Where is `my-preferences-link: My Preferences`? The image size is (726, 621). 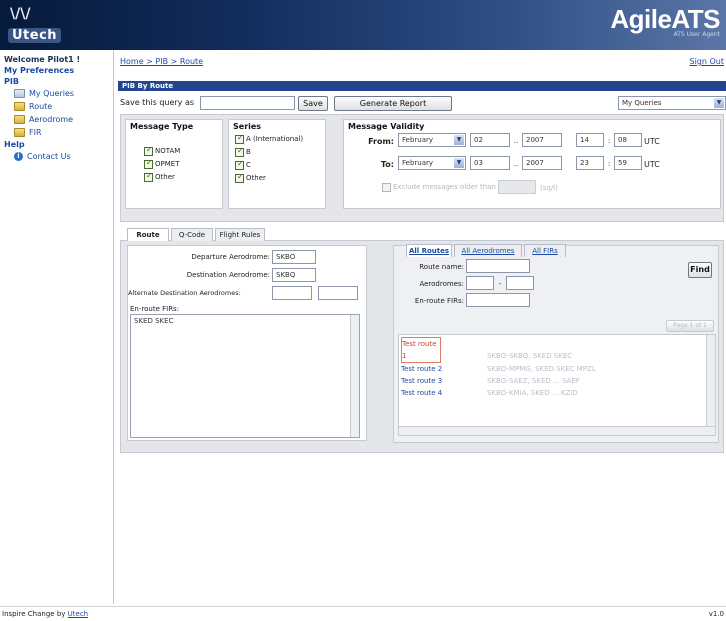
my-preferences-link: My Preferences is located at coordinates (56, 70).